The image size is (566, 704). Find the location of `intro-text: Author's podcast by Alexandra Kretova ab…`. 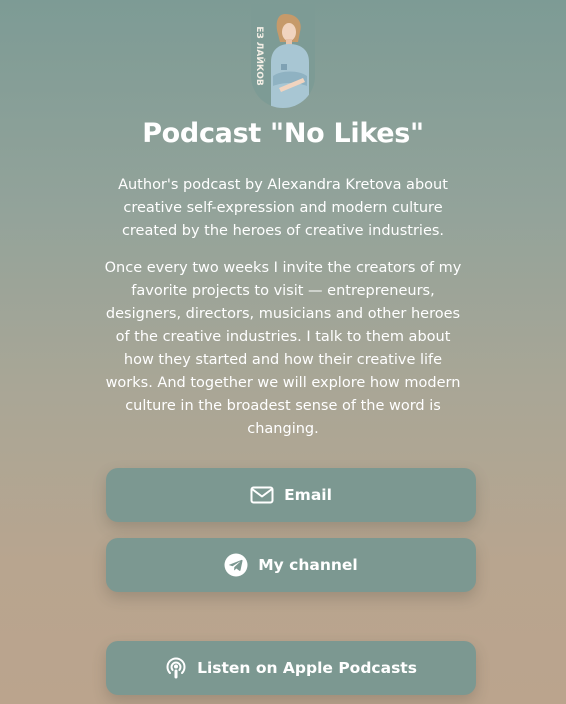

intro-text: Author's podcast by Alexandra Kretova ab… is located at coordinates (283, 208).